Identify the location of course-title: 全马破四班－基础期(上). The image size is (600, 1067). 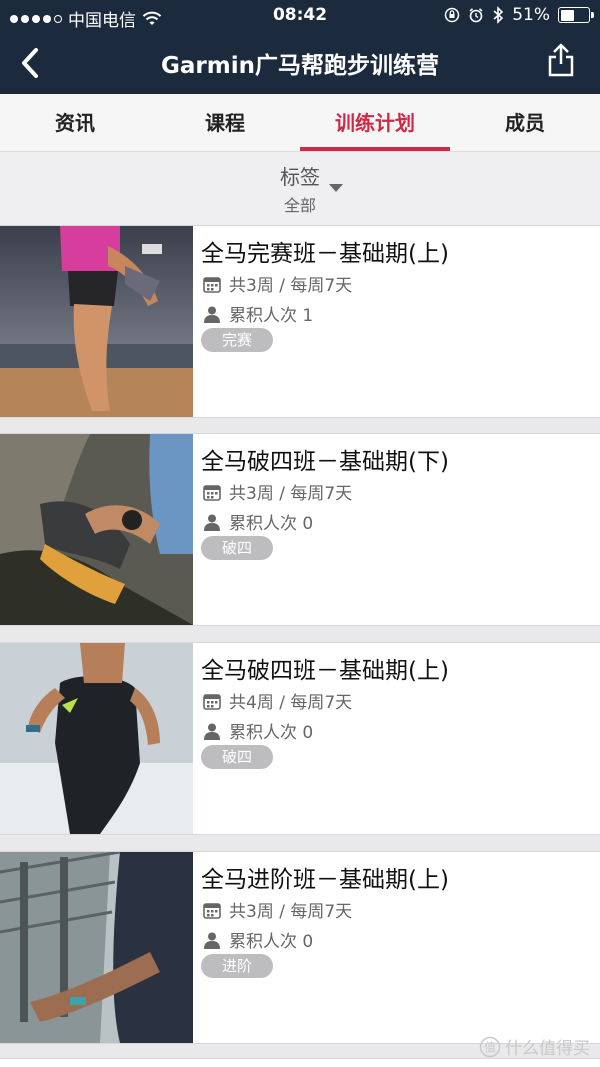
(325, 671).